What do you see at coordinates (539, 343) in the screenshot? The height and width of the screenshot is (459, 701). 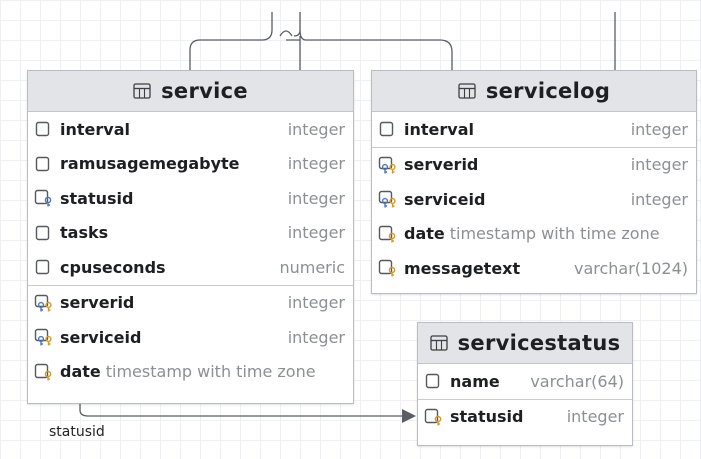 I see `table-title: servicestatus` at bounding box center [539, 343].